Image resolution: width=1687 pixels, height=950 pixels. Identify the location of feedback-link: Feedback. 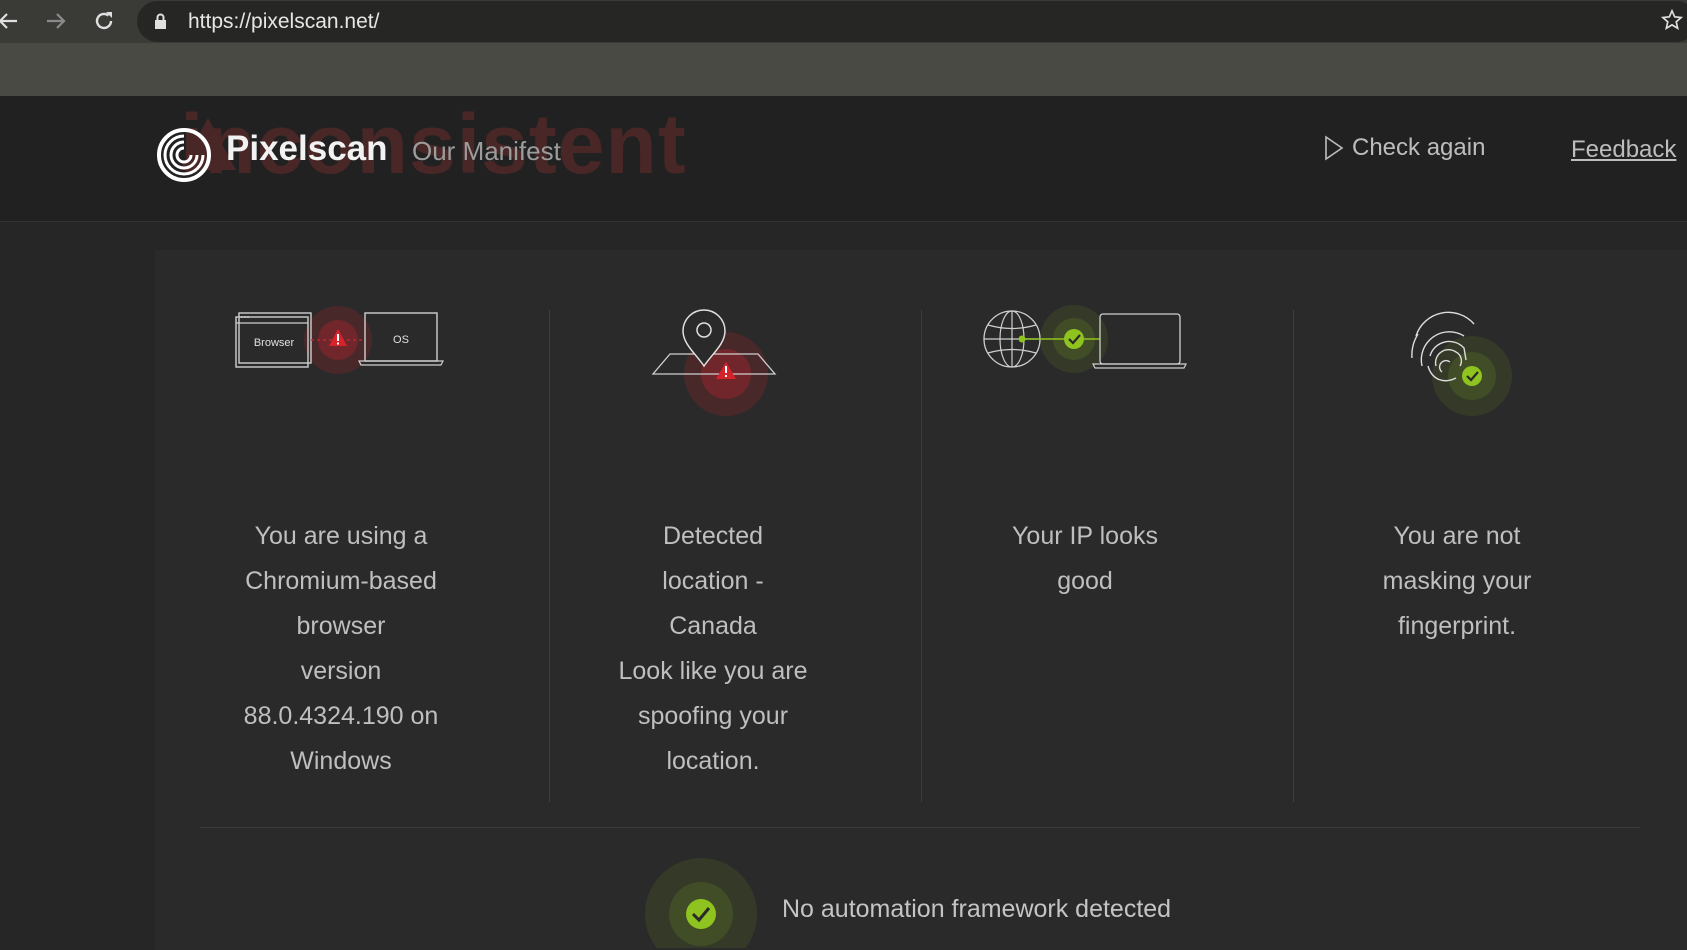
(1623, 150).